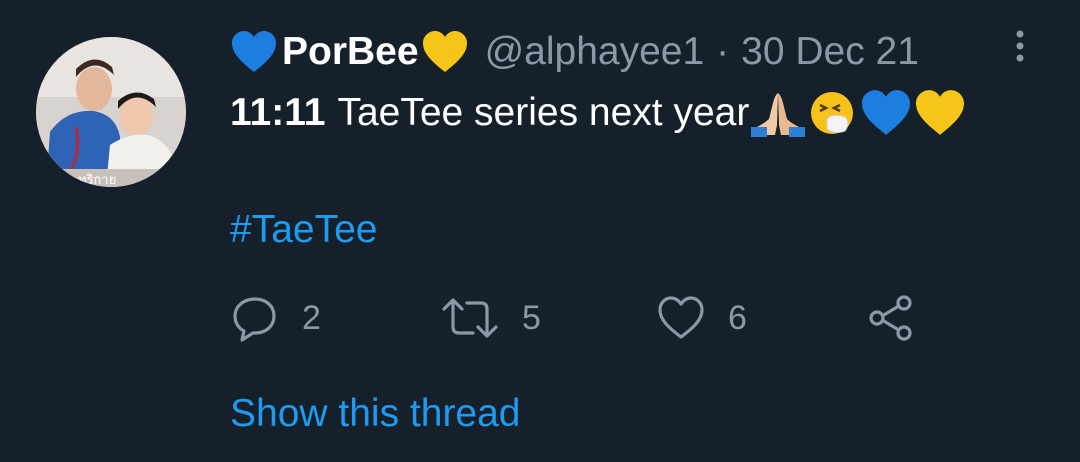 The width and height of the screenshot is (1080, 462). Describe the element at coordinates (278, 112) in the screenshot. I see `tweet-bold-time: 11:11` at that location.